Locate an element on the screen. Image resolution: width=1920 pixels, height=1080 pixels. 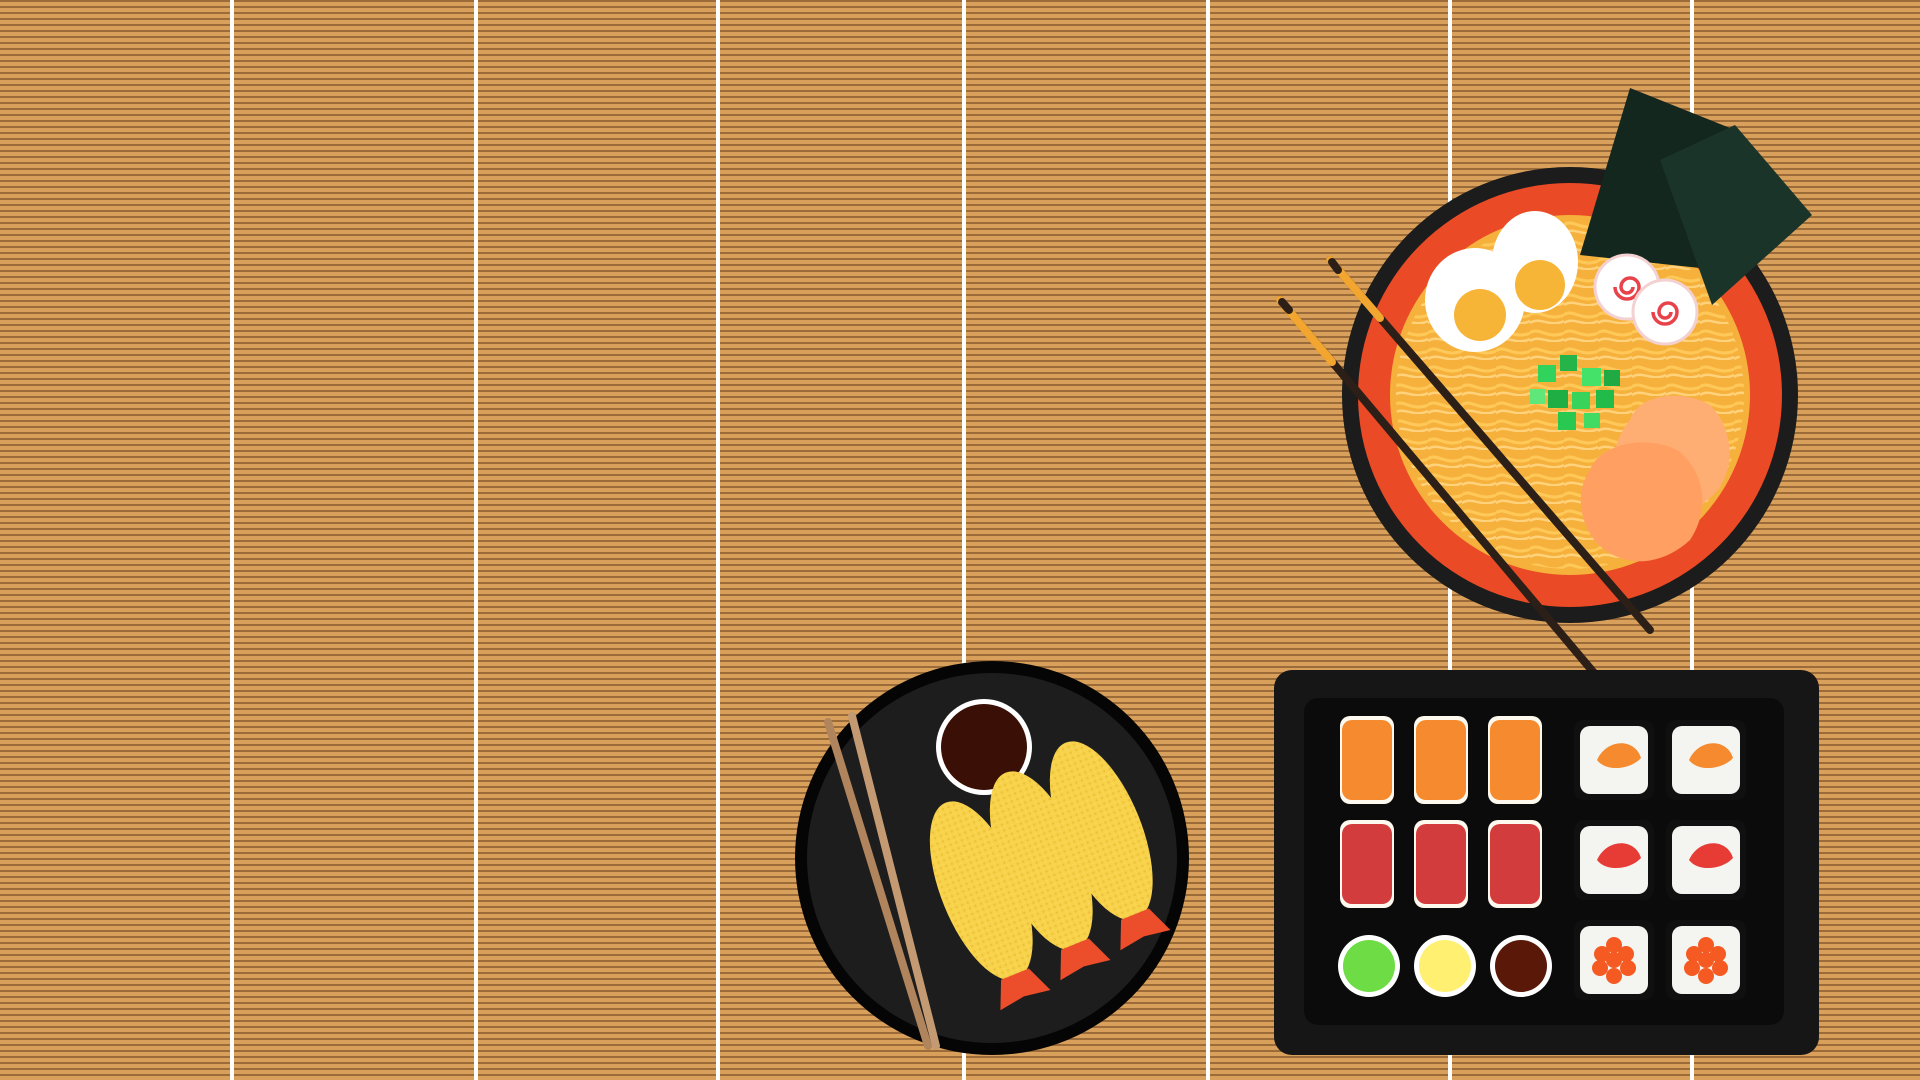
tuna-nigiri-icon is located at coordinates (1441, 864).